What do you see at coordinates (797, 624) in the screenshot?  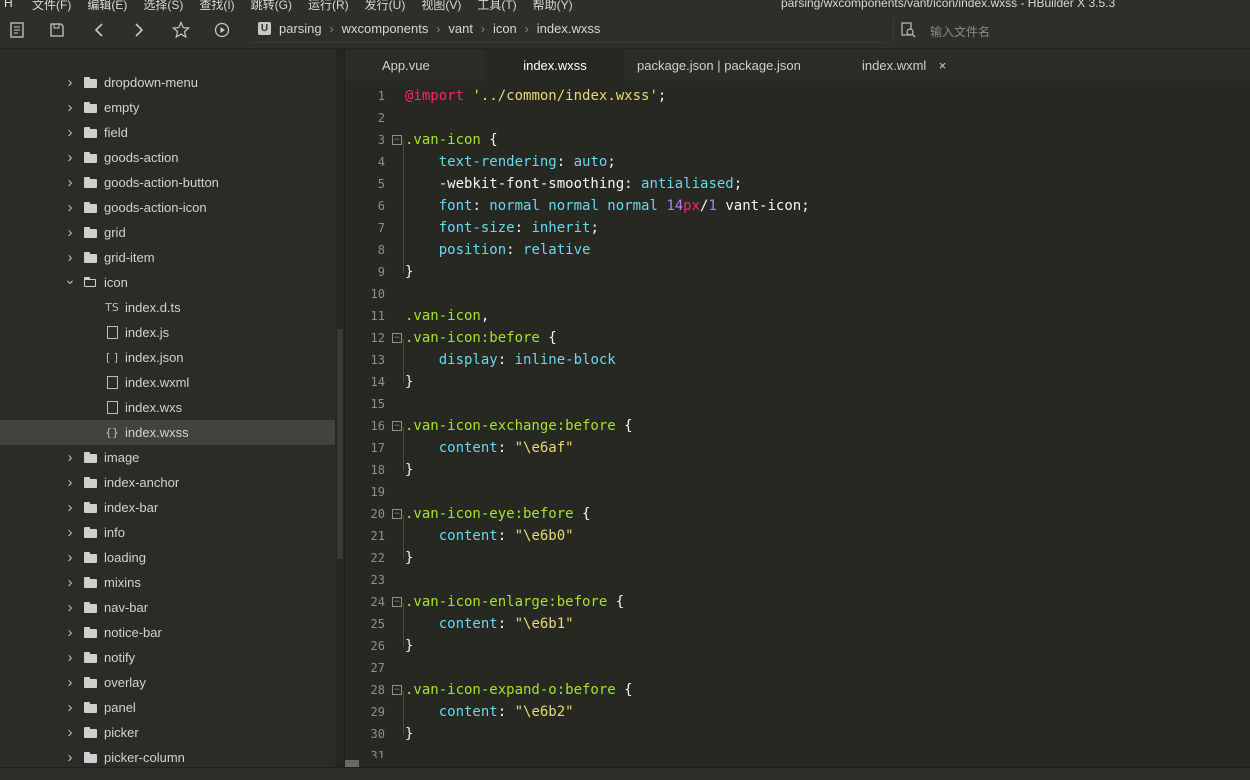 I see `code-line: 25 content: "\e6b1"` at bounding box center [797, 624].